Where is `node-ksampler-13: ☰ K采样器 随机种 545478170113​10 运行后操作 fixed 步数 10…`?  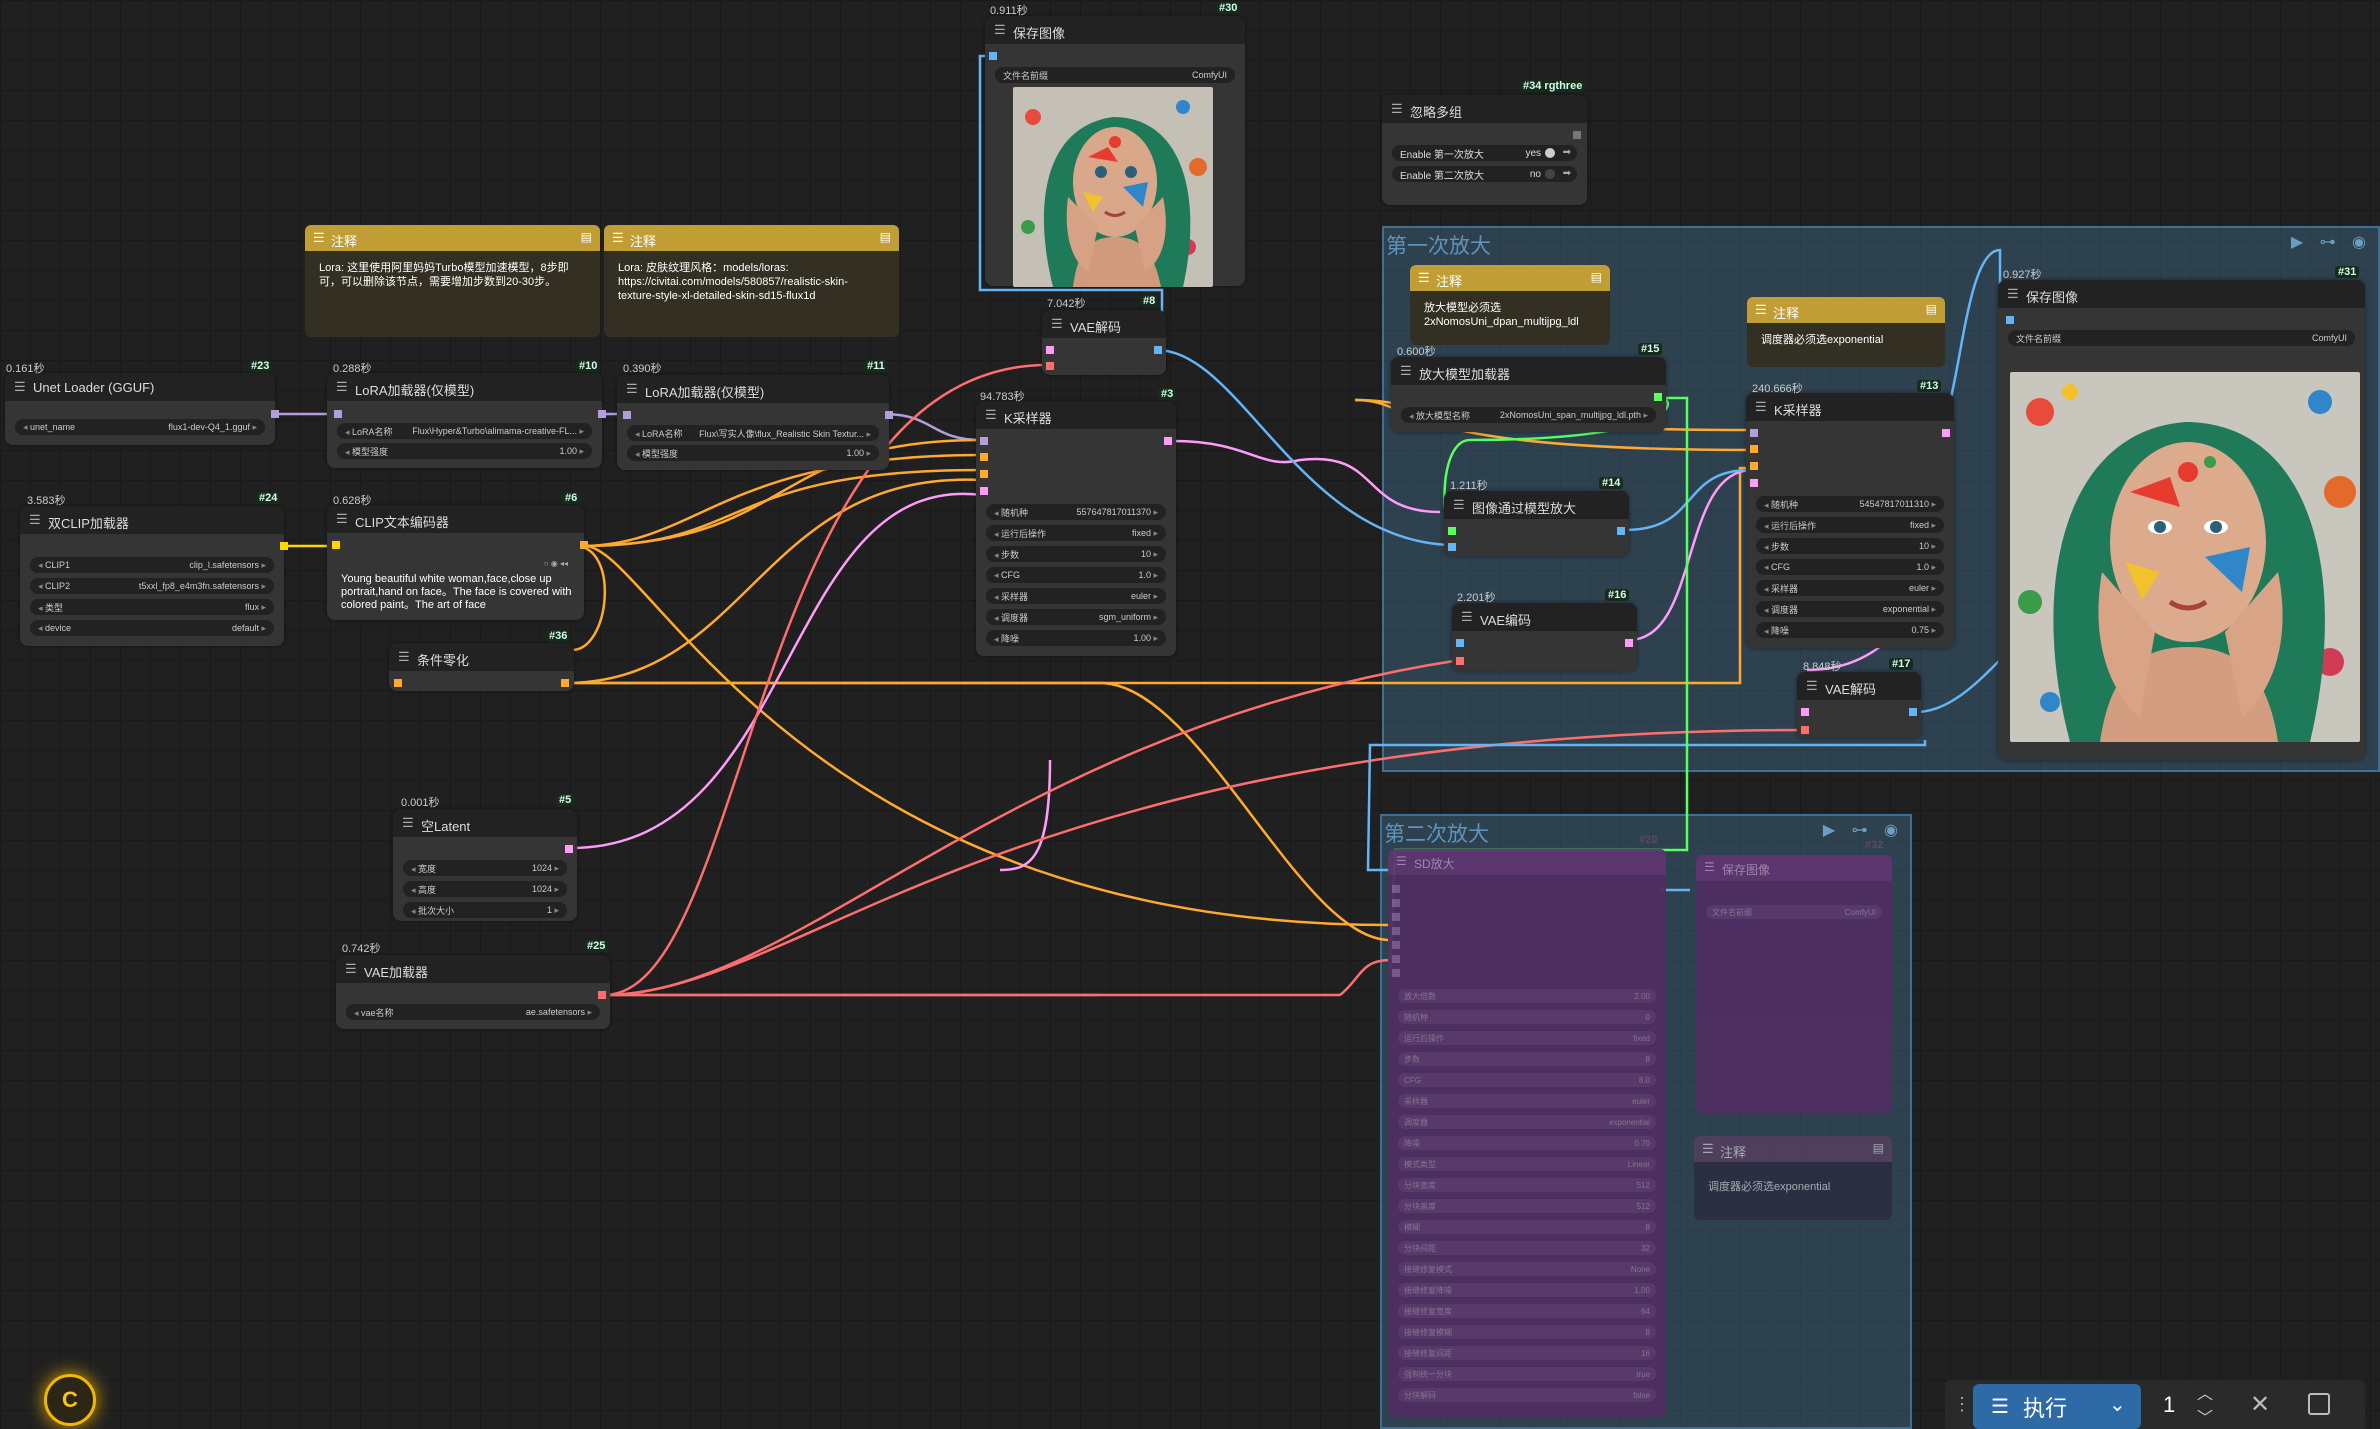
node-ksampler-13: ☰ K采样器 随机种 545478170113​10 运行后操作 fixed 步数 10… is located at coordinates (1850, 520).